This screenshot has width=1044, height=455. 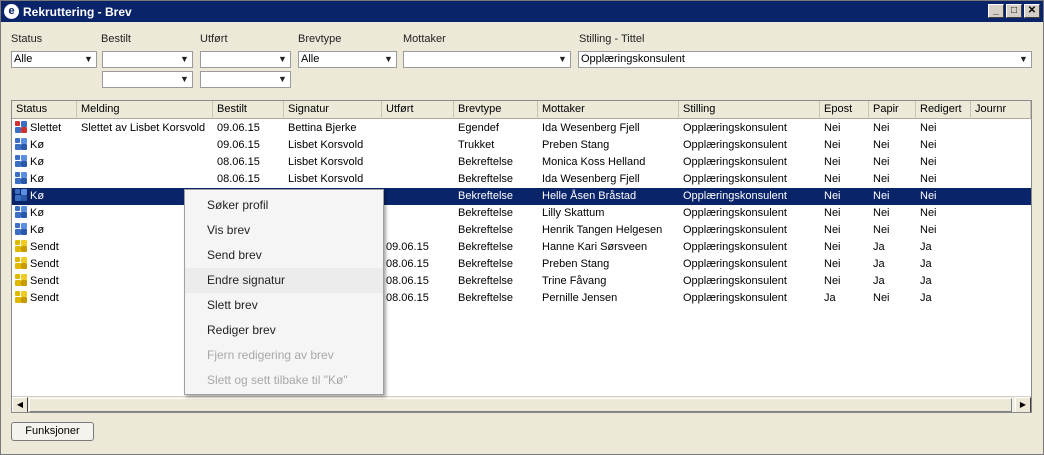 I want to click on app-logo-icon: e, so click(x=11, y=11).